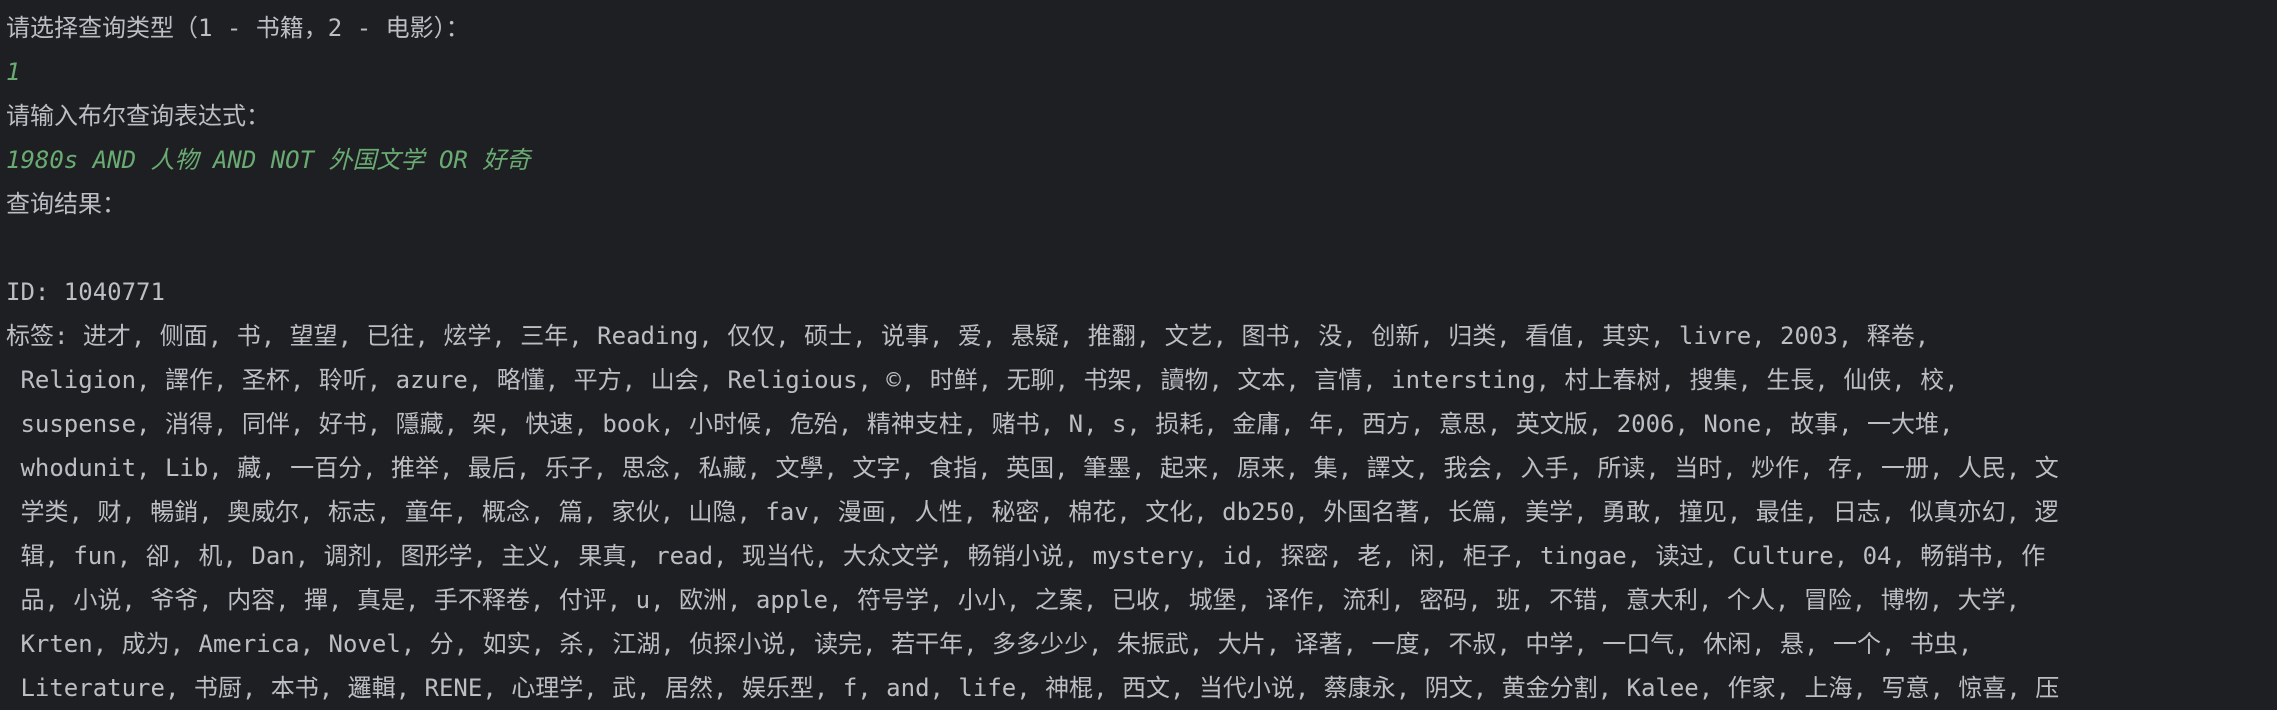 This screenshot has height=710, width=2277. Describe the element at coordinates (268, 160) in the screenshot. I see `boolean-expression-input: 1980s AND 人物 AND NOT 外国文学 OR 好奇` at that location.